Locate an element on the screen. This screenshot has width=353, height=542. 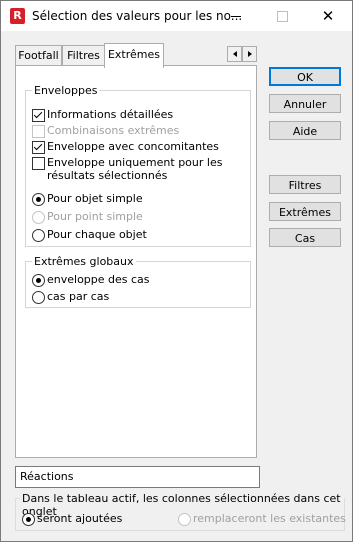
title-bar: R Sélection des valeurs pour les no... ✕ is located at coordinates (176, 16).